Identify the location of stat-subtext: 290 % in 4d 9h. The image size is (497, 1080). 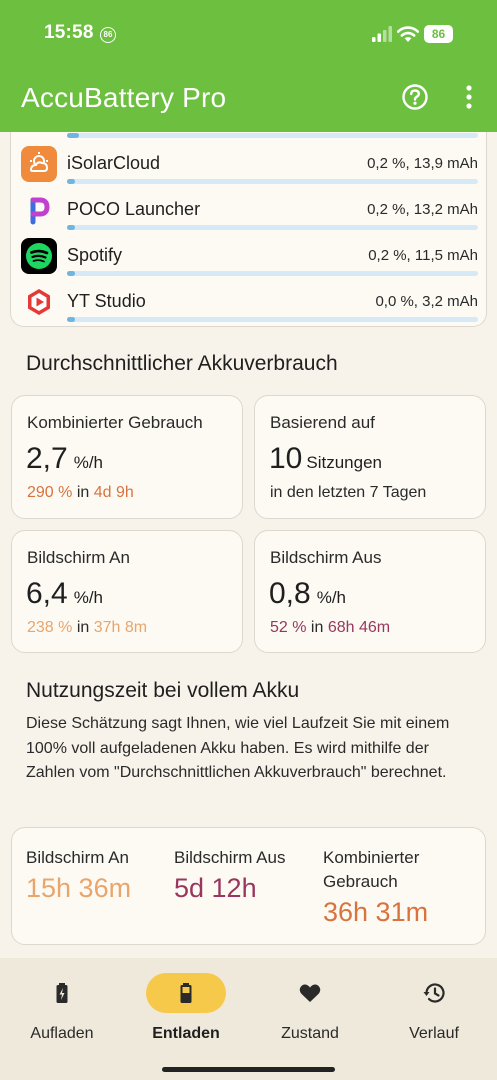
(80, 492).